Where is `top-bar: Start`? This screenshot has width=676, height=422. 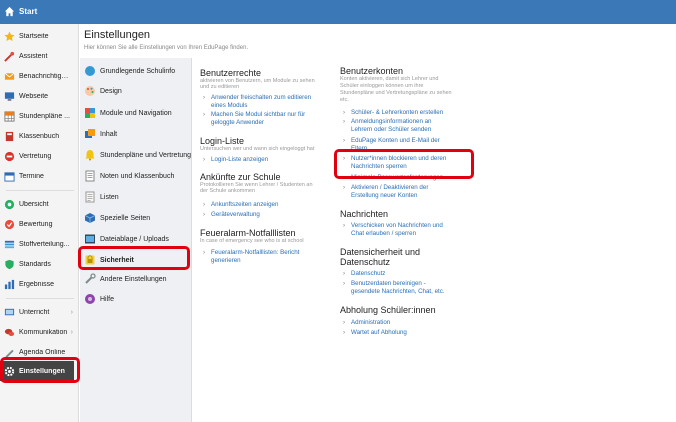
top-bar: Start is located at coordinates (338, 12).